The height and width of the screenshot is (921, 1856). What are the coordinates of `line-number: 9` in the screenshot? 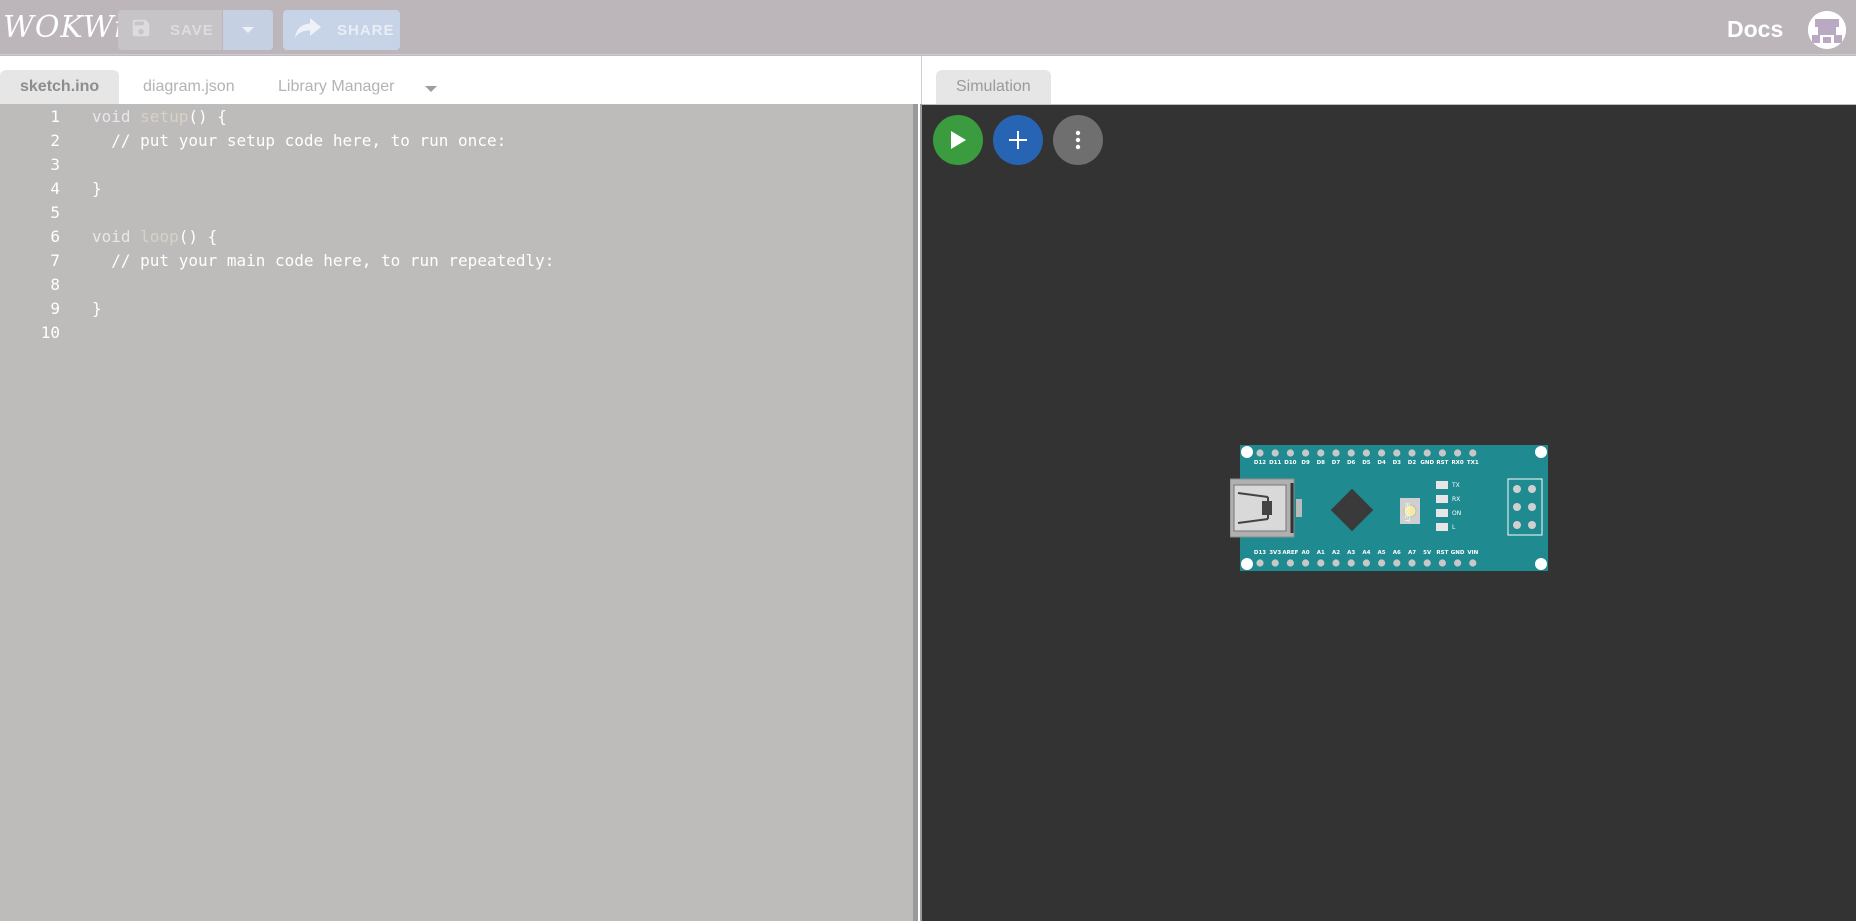 It's located at (55, 308).